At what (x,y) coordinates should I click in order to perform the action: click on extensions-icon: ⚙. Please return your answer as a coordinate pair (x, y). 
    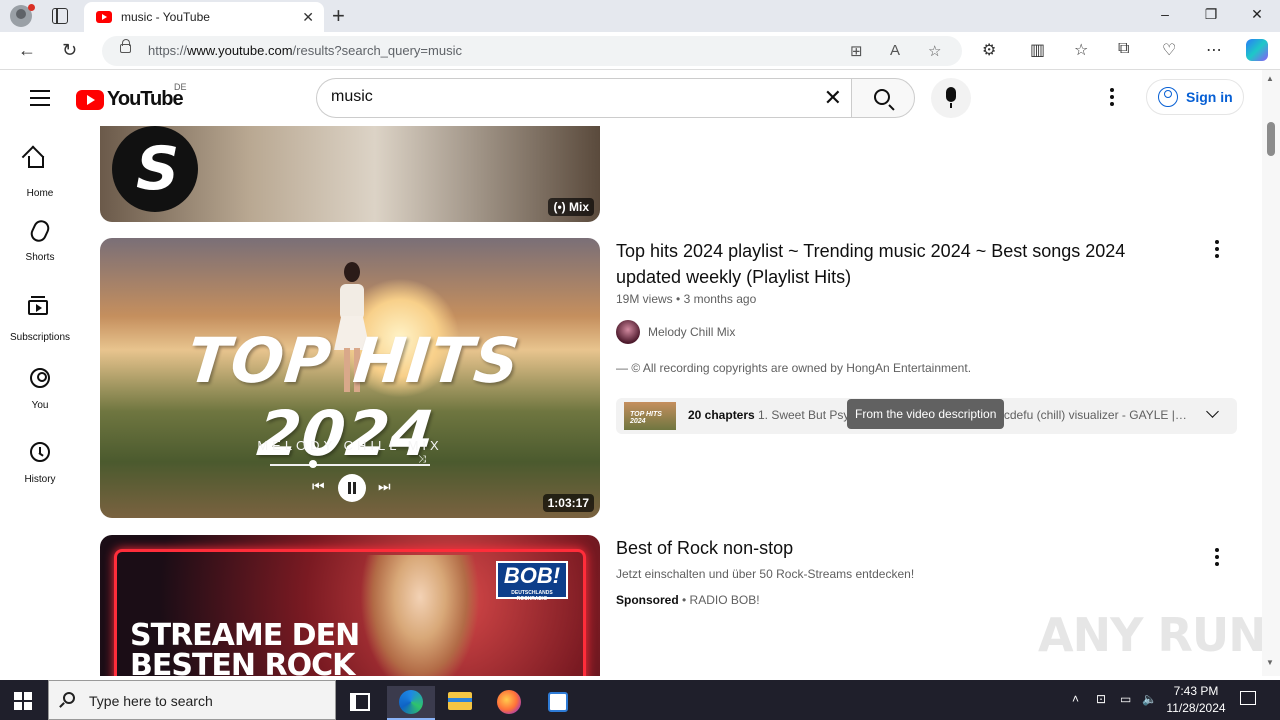
    Looking at the image, I should click on (989, 50).